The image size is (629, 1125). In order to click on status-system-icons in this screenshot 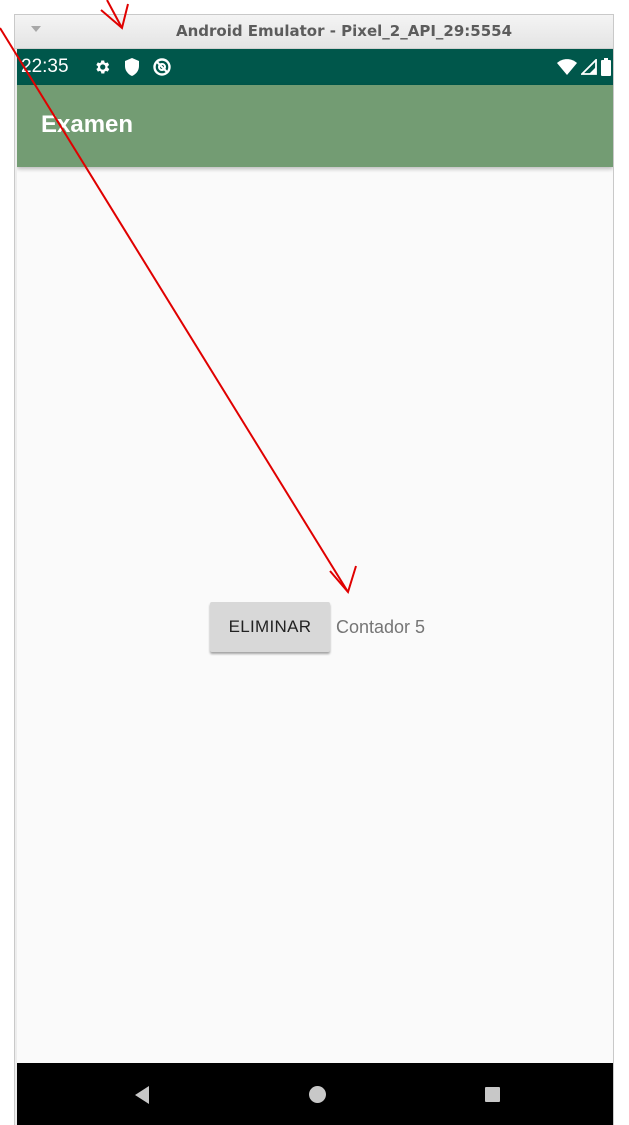, I will do `click(584, 67)`.